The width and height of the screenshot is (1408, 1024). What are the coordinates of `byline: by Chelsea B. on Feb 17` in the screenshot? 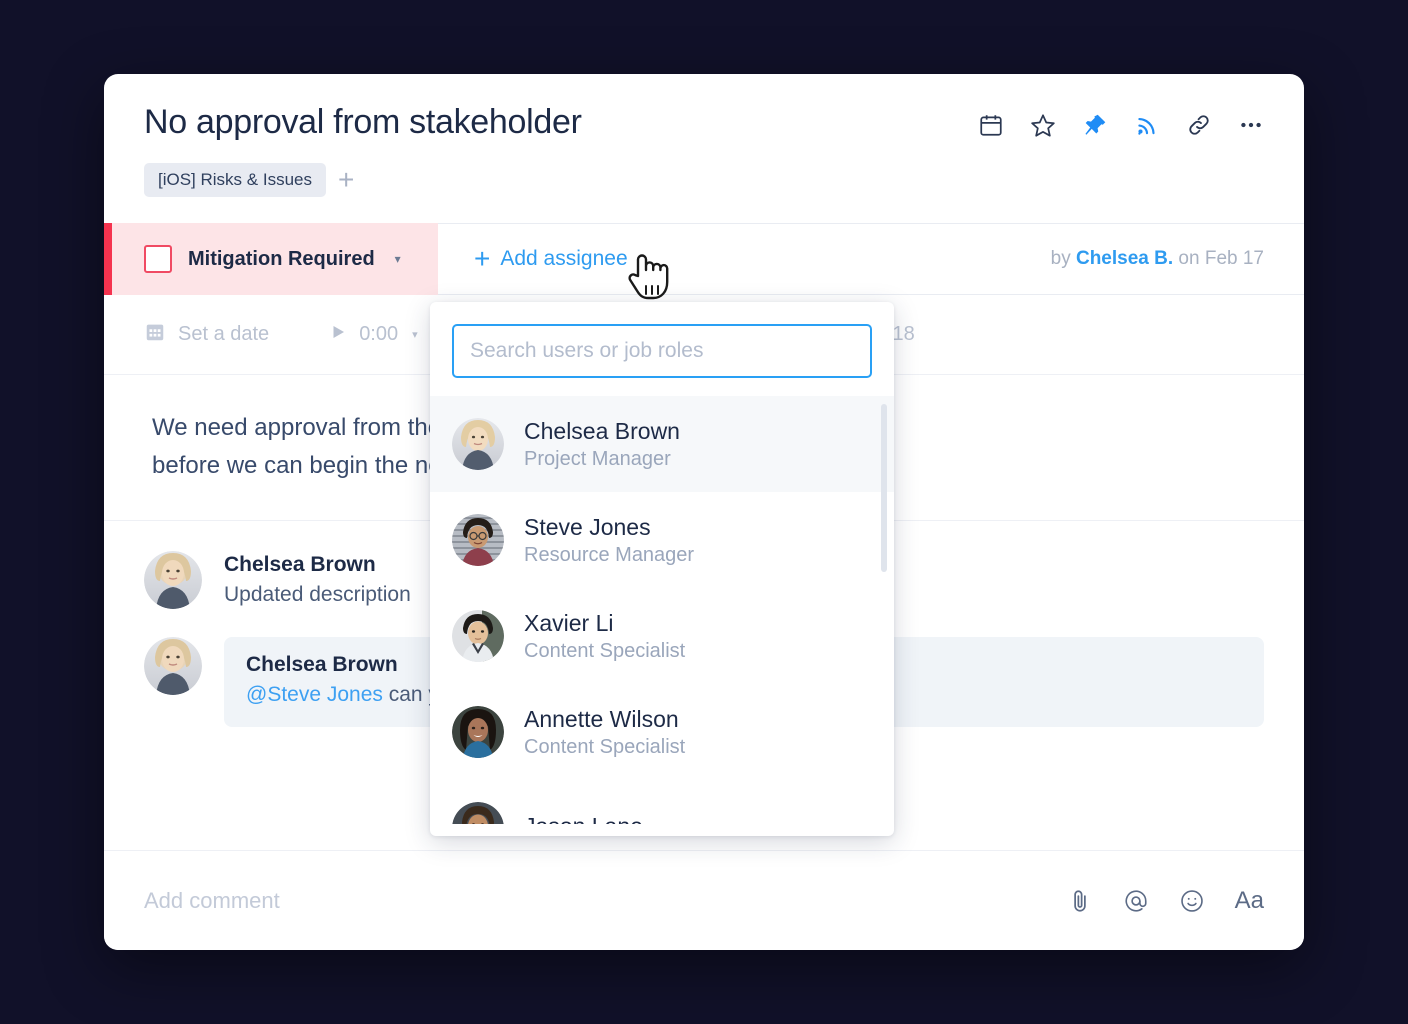 It's located at (1157, 259).